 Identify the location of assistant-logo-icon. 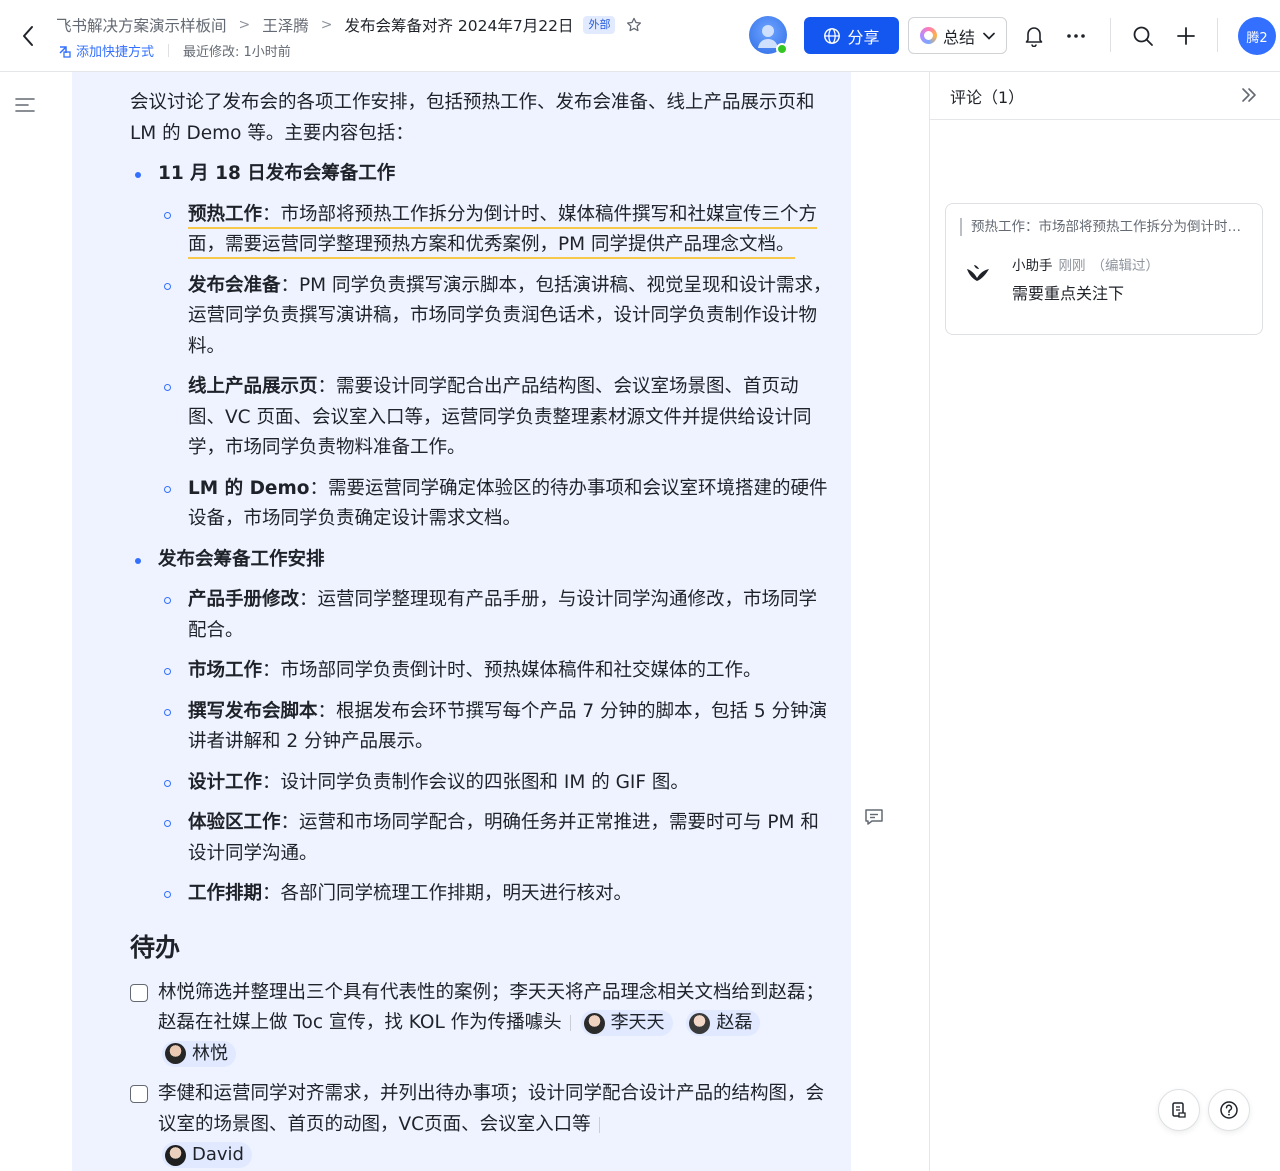
(978, 273).